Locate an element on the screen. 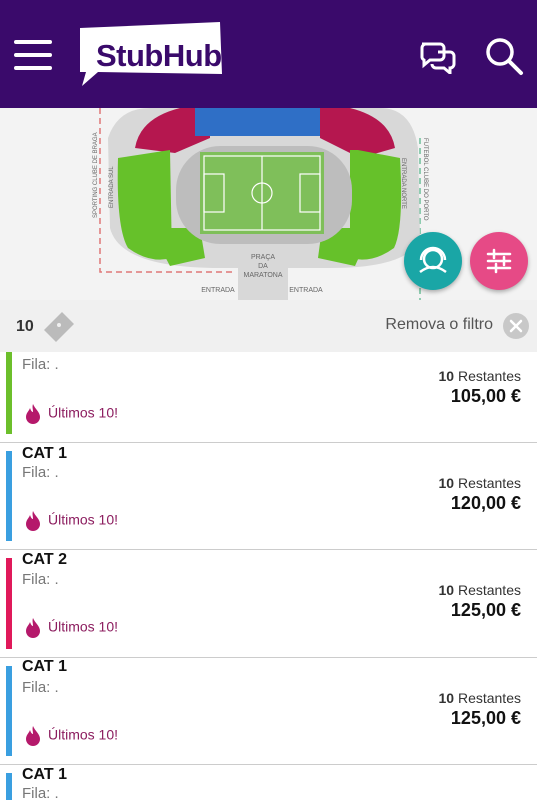 The width and height of the screenshot is (537, 802). listing-item: CAT 1 Fila: . is located at coordinates (268, 783).